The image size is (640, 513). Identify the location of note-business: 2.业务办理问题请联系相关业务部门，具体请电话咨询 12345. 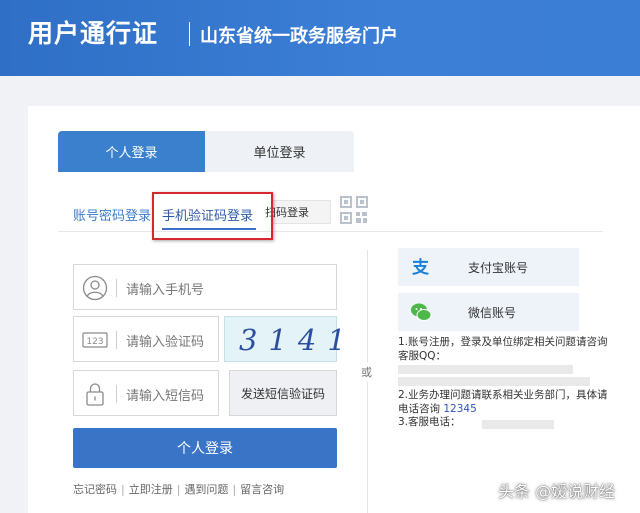
(503, 402).